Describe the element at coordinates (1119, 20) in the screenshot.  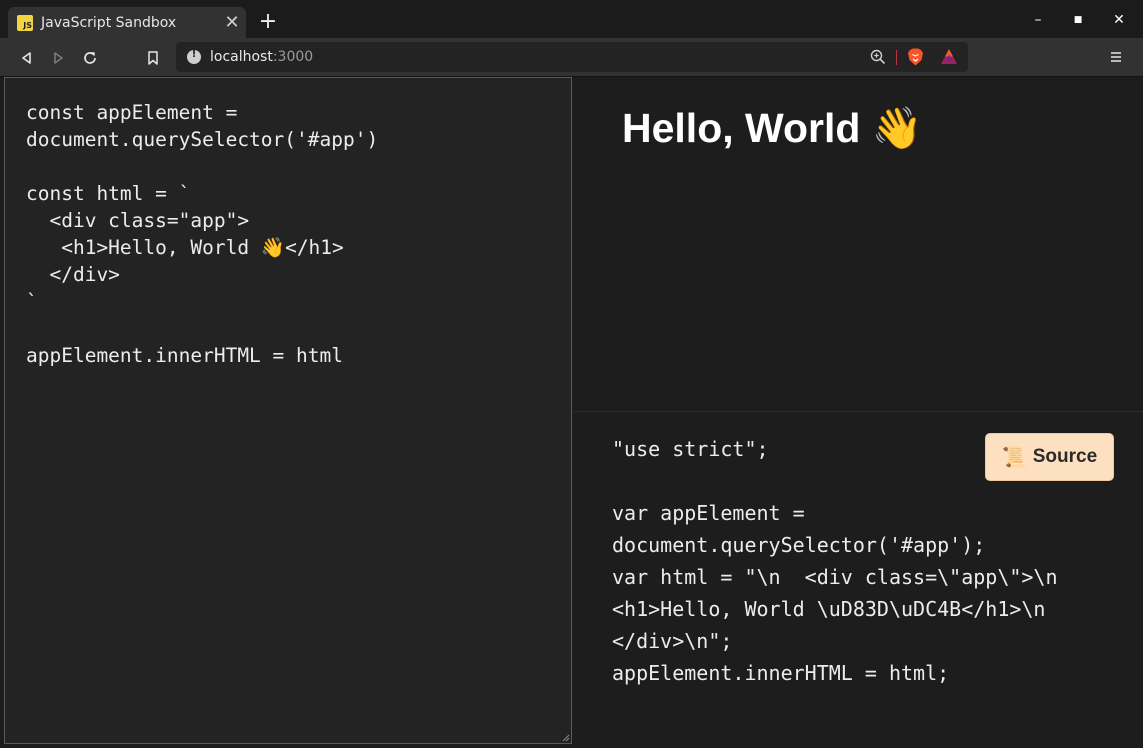
I see `close-window-button: ✕` at that location.